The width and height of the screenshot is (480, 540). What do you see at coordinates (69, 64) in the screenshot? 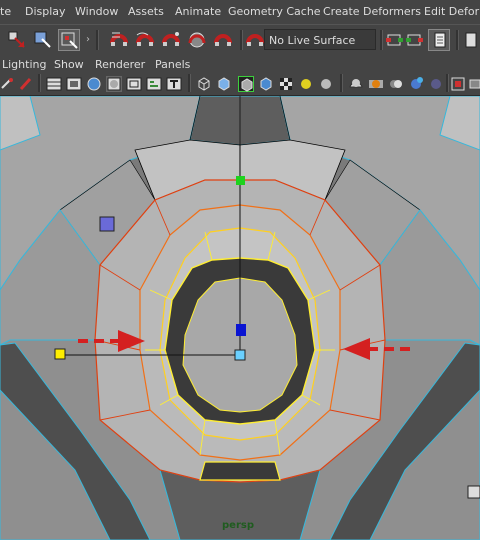
I see `panel-menu-show: Show` at bounding box center [69, 64].